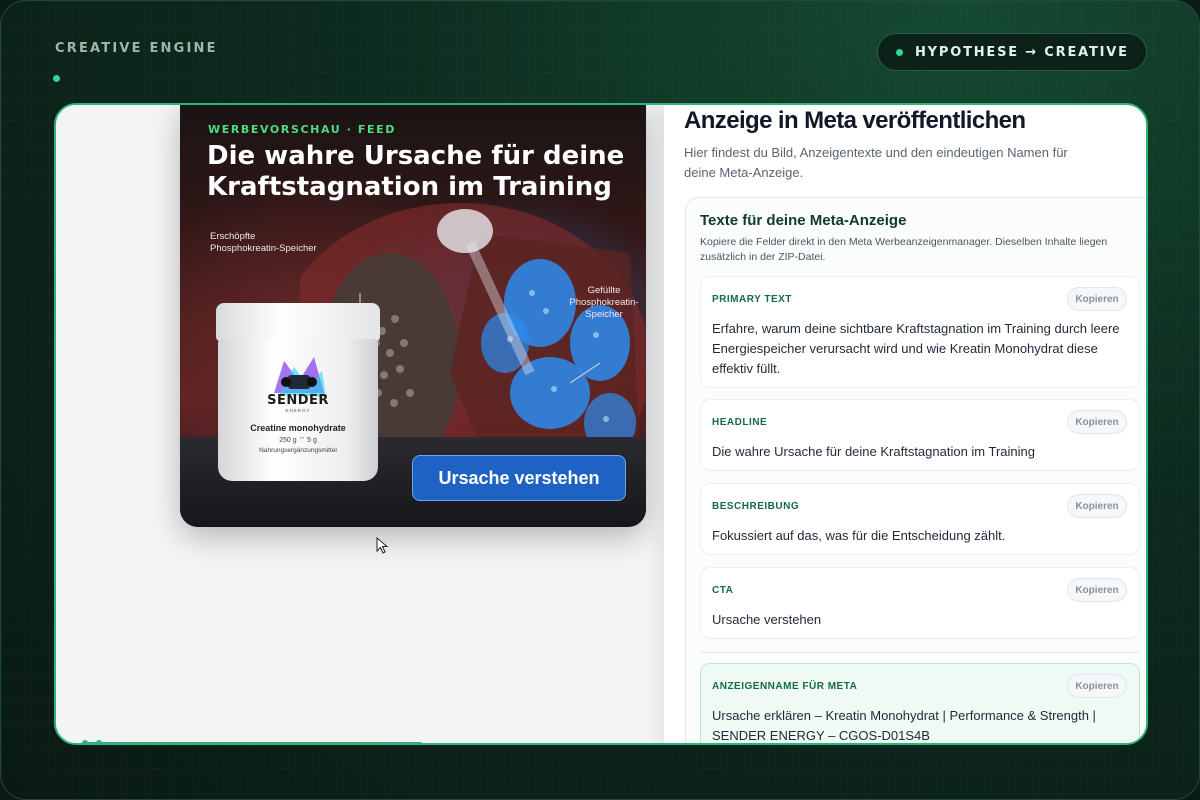 Image resolution: width=1200 pixels, height=800 pixels. What do you see at coordinates (298, 450) in the screenshot?
I see `jar-note: Nahrungsergänzungsmittel` at bounding box center [298, 450].